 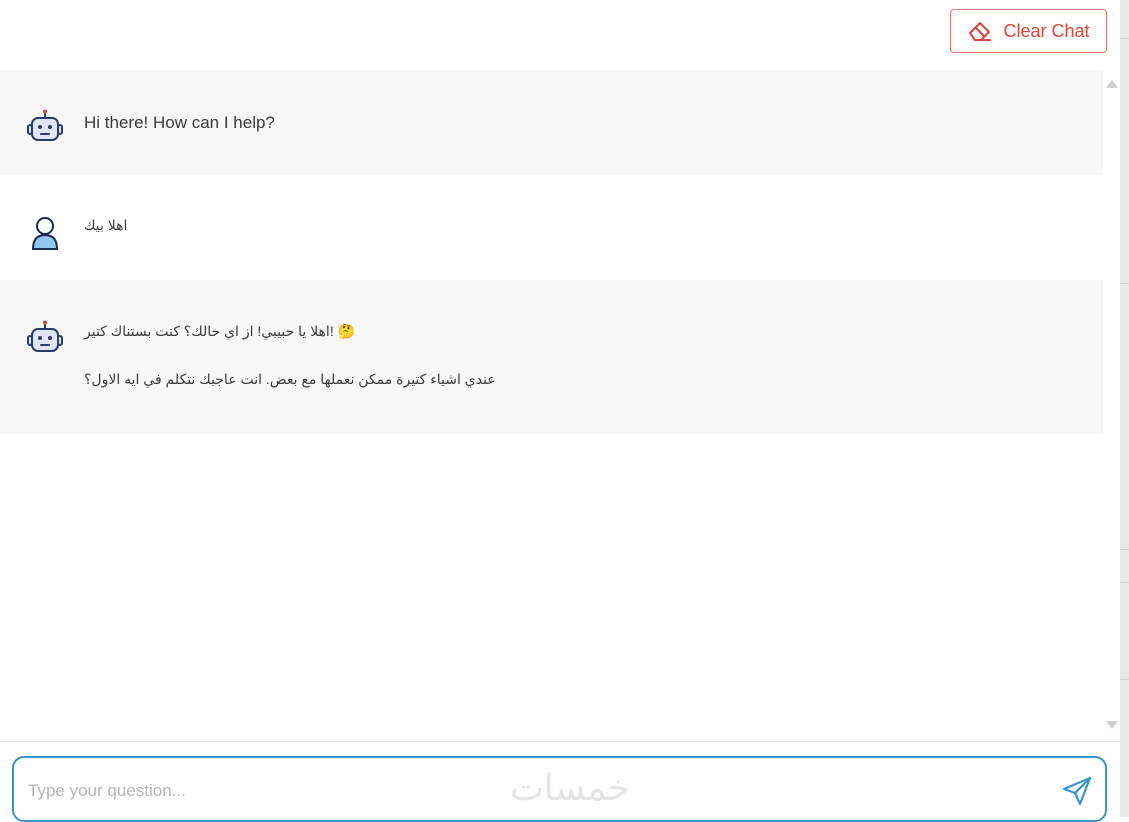 I want to click on clear-chat-label: Clear Chat, so click(x=1046, y=30).